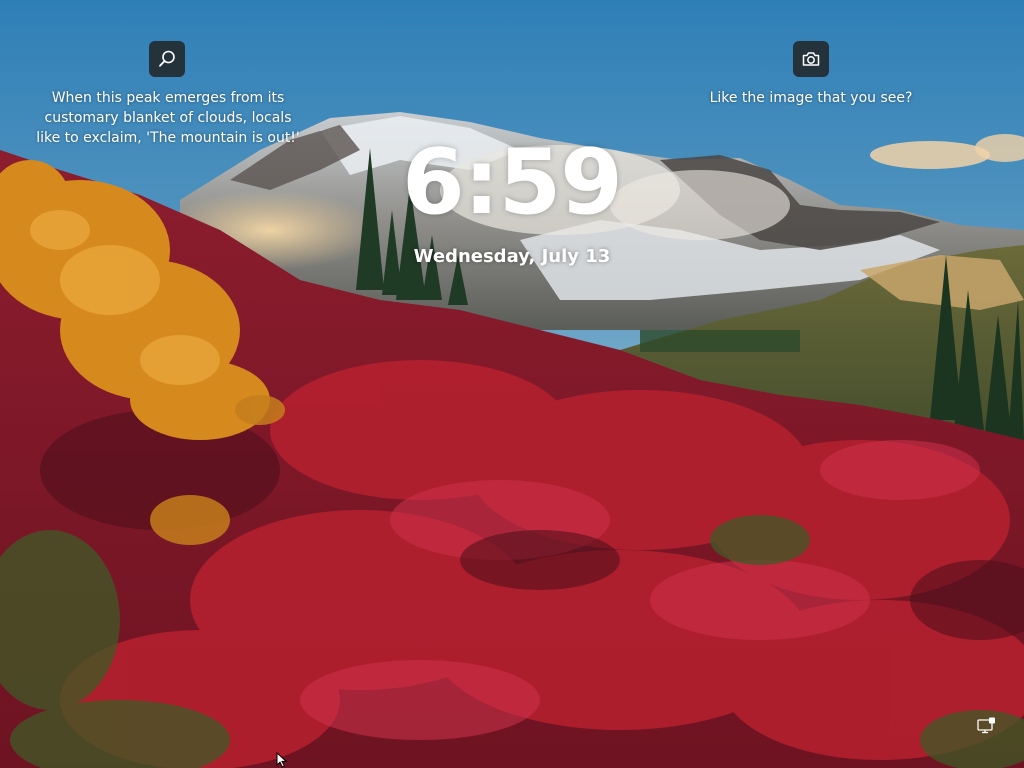 The width and height of the screenshot is (1024, 768). Describe the element at coordinates (512, 256) in the screenshot. I see `lock-clock-date: Wednesday, July 13` at that location.